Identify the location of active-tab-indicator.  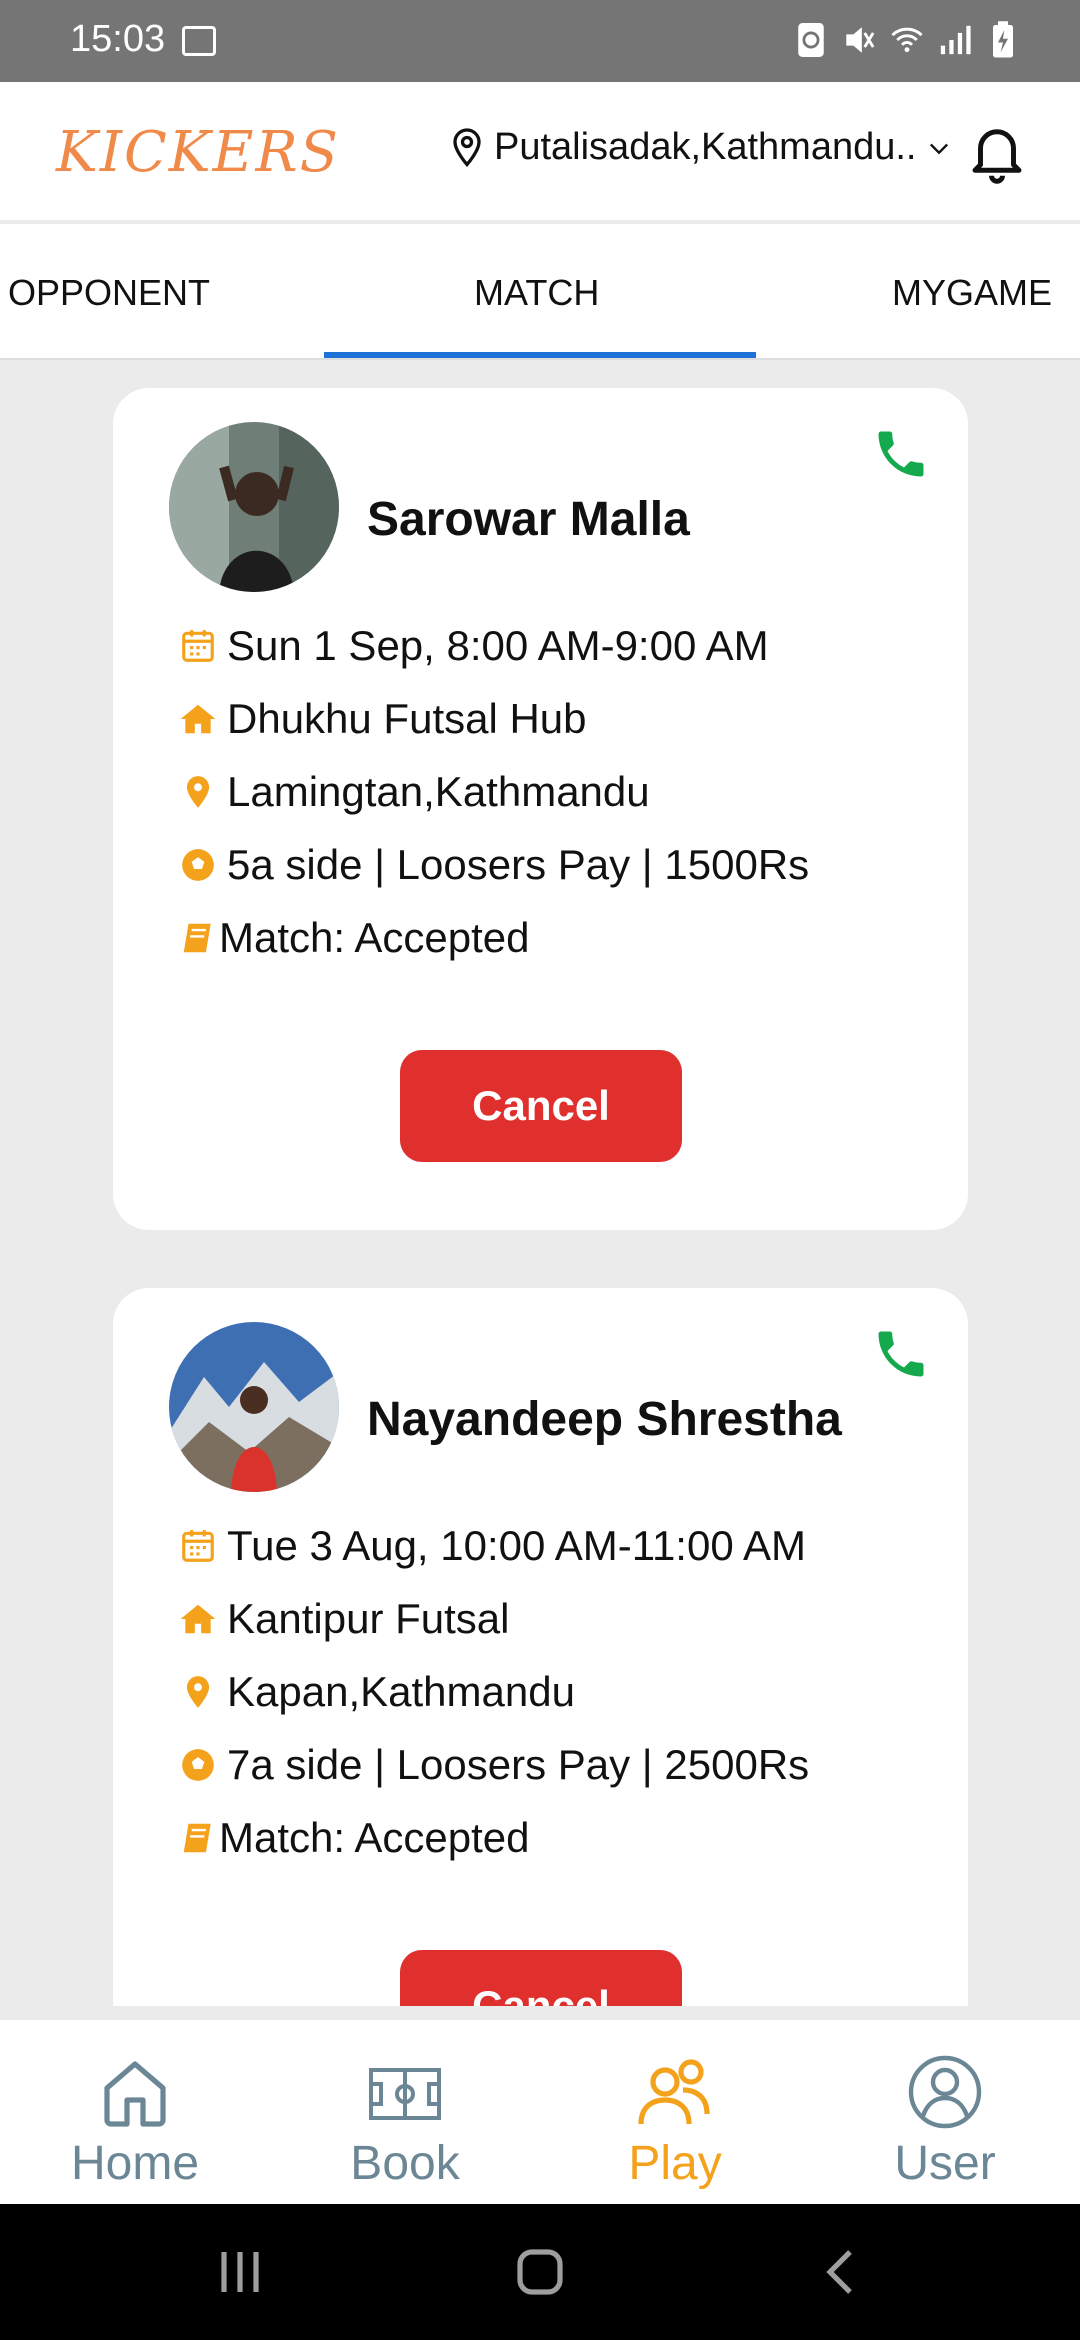
(540, 355).